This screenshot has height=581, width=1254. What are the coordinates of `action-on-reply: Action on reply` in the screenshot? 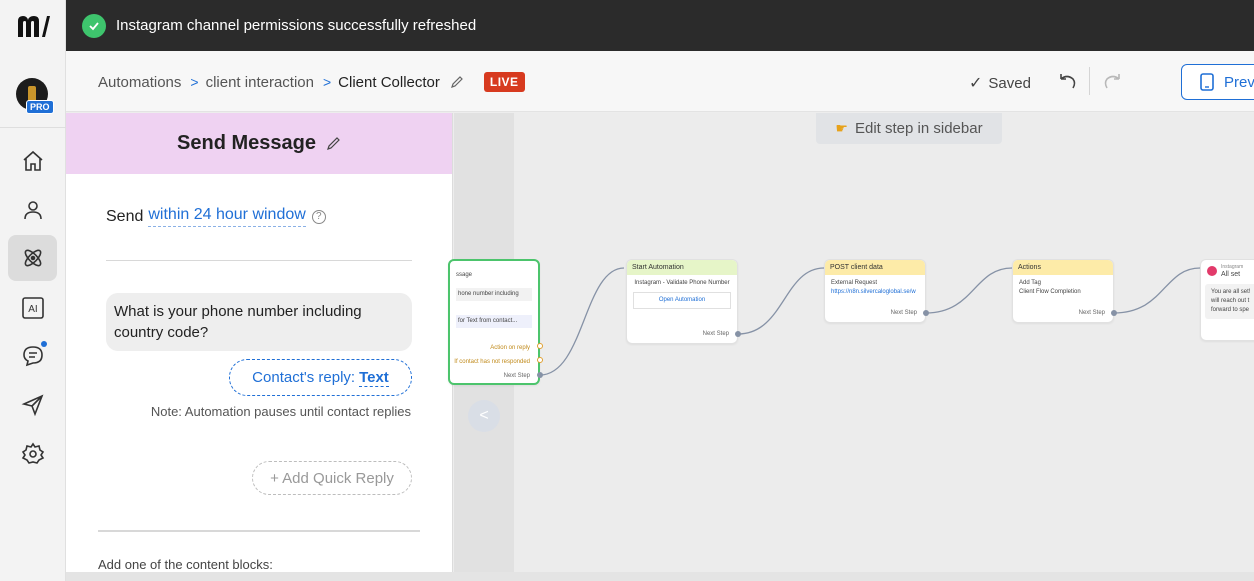 It's located at (510, 348).